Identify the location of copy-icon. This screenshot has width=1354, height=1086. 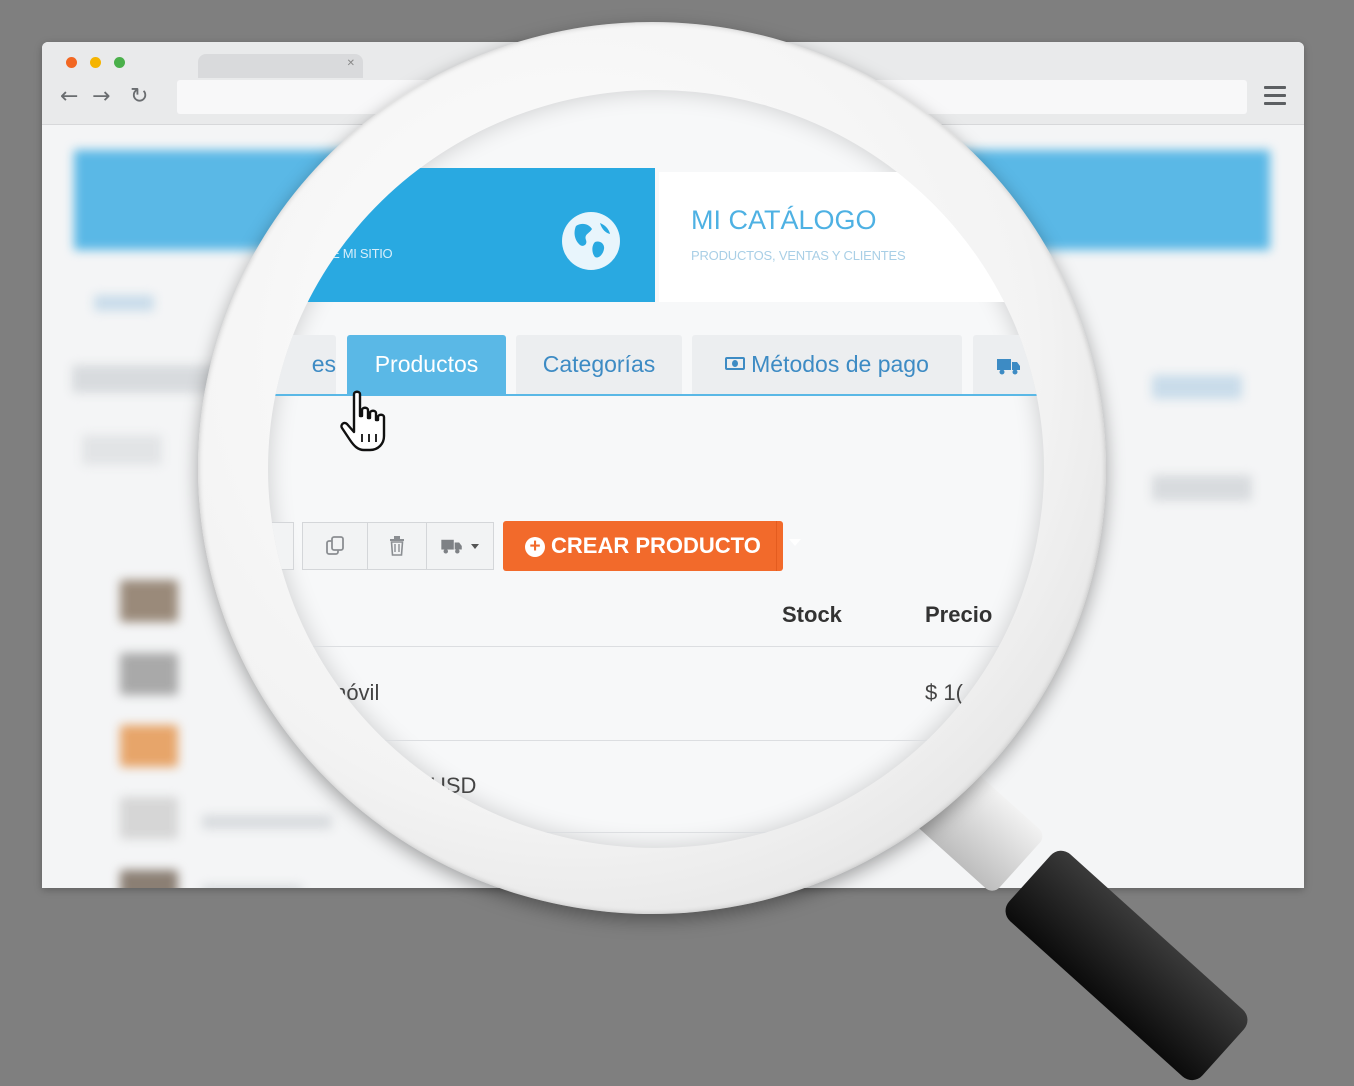
(335, 545).